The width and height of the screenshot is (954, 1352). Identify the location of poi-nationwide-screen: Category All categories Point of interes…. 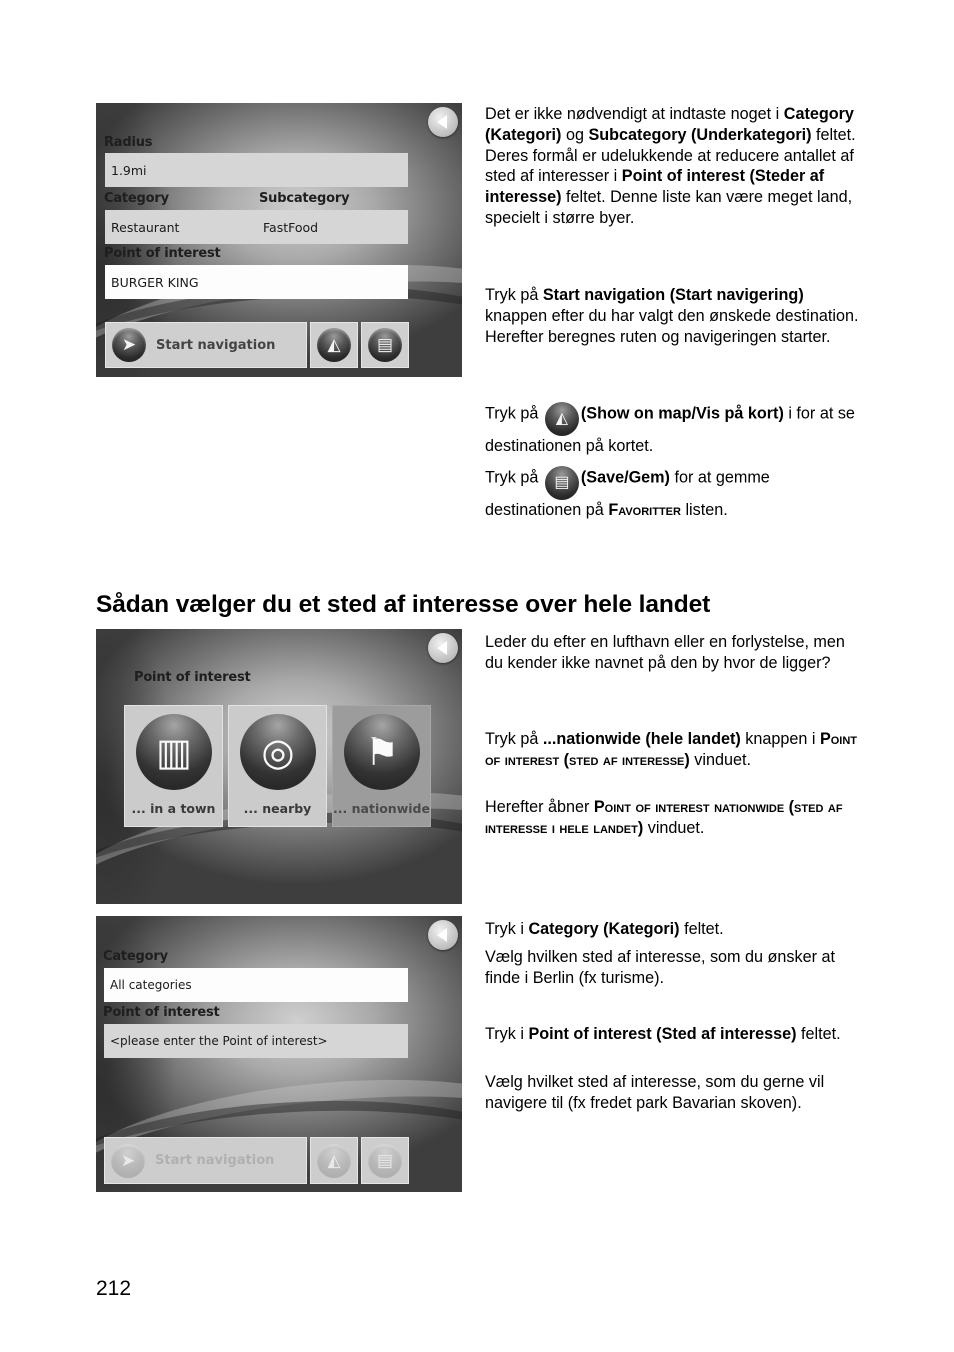
(279, 1054).